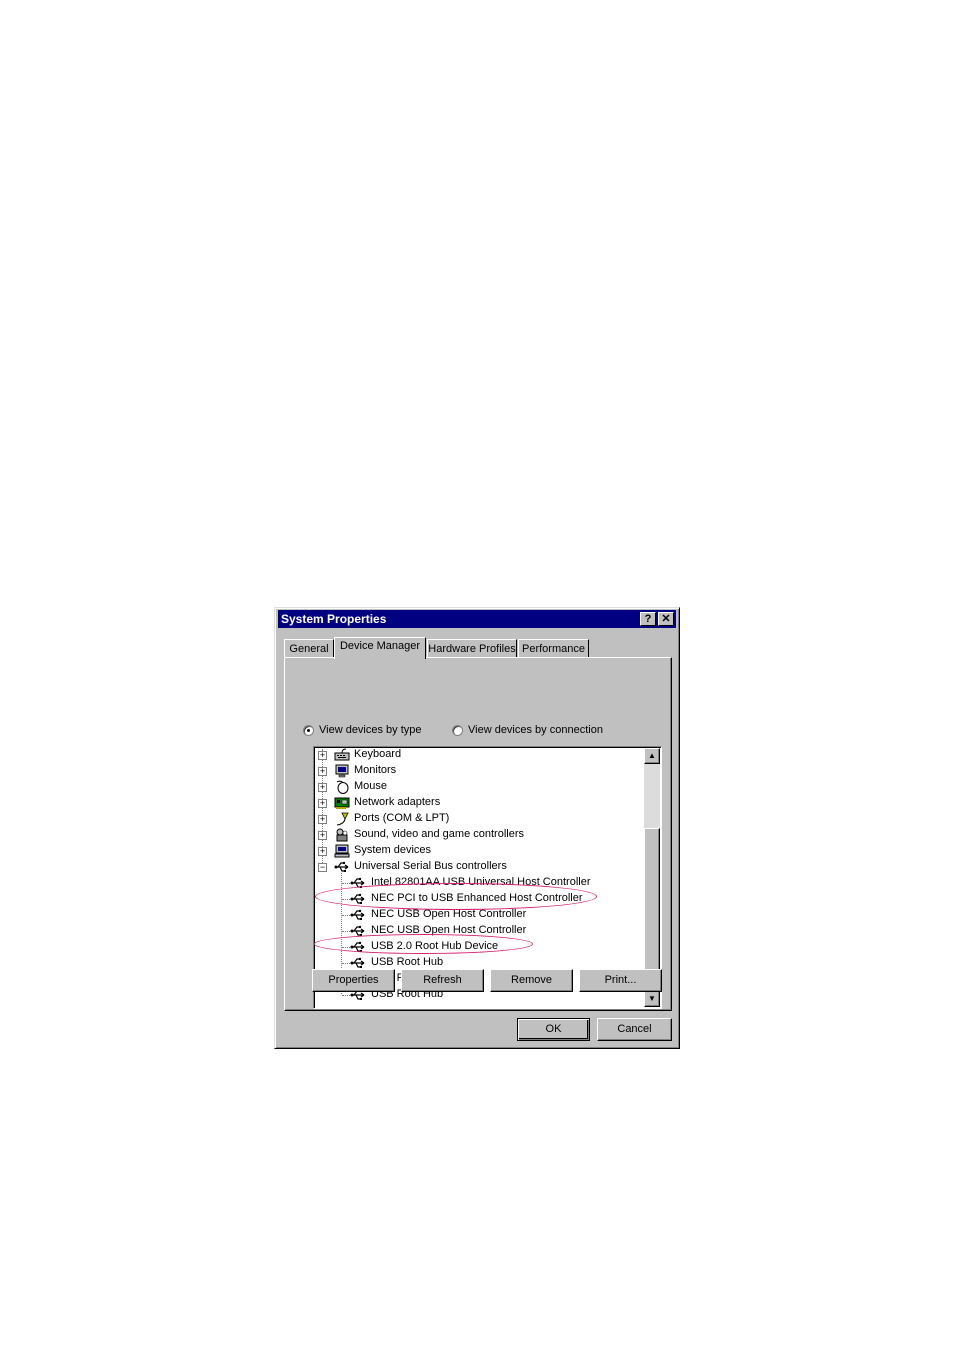 This screenshot has height=1351, width=954. What do you see at coordinates (666, 619) in the screenshot?
I see `close-button: ✕` at bounding box center [666, 619].